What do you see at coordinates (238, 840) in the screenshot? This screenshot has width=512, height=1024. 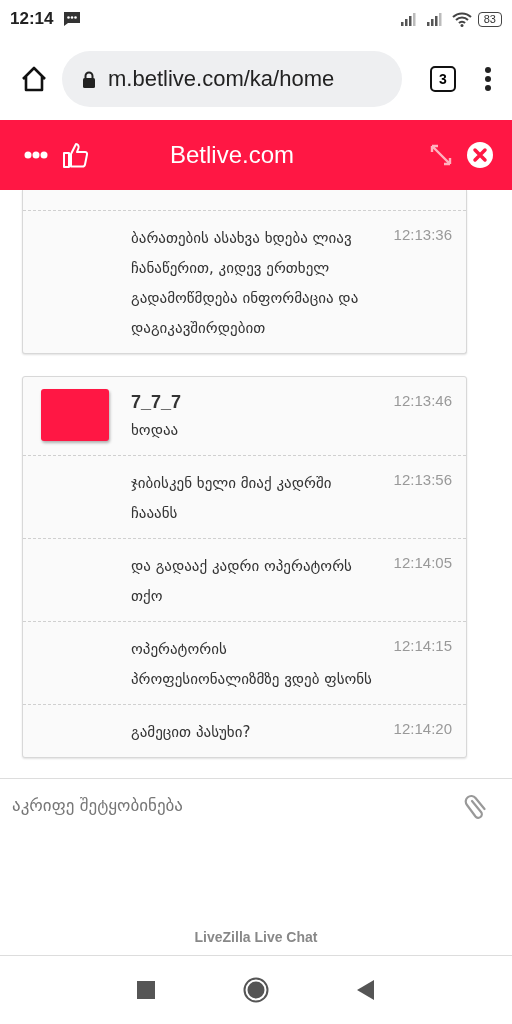 I see `message-input: აკრიფე შეტყობინება` at bounding box center [238, 840].